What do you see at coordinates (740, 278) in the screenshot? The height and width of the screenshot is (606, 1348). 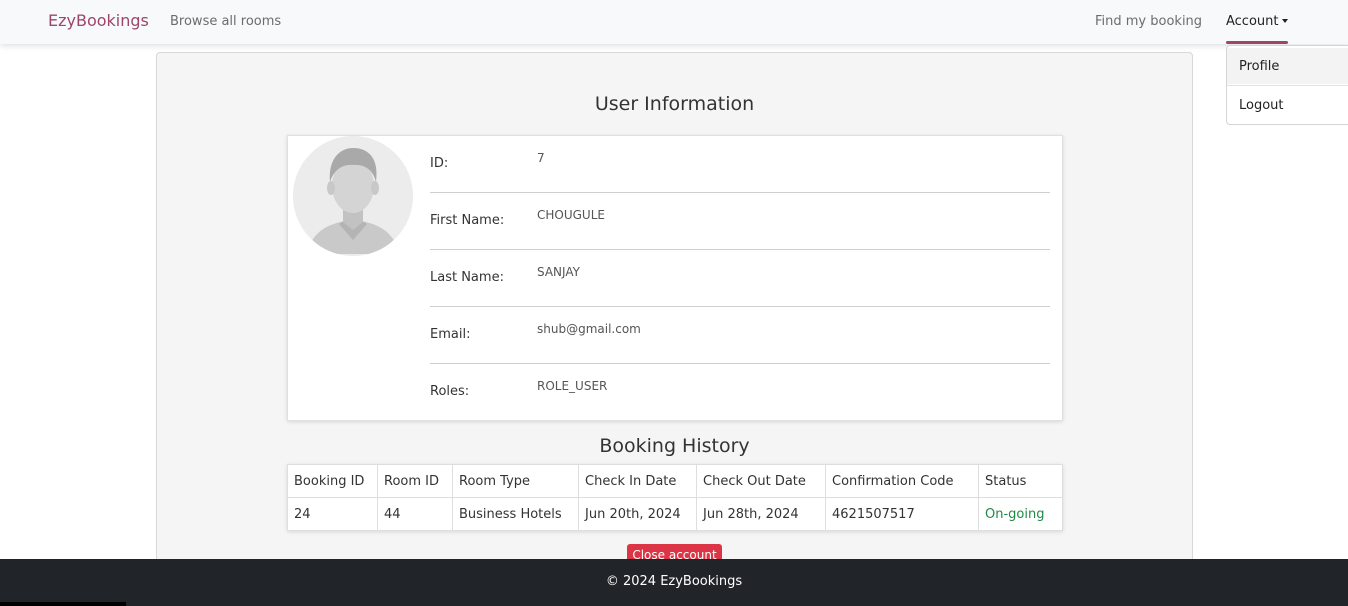 I see `info-row-last-name: Last Name: SANJAY` at bounding box center [740, 278].